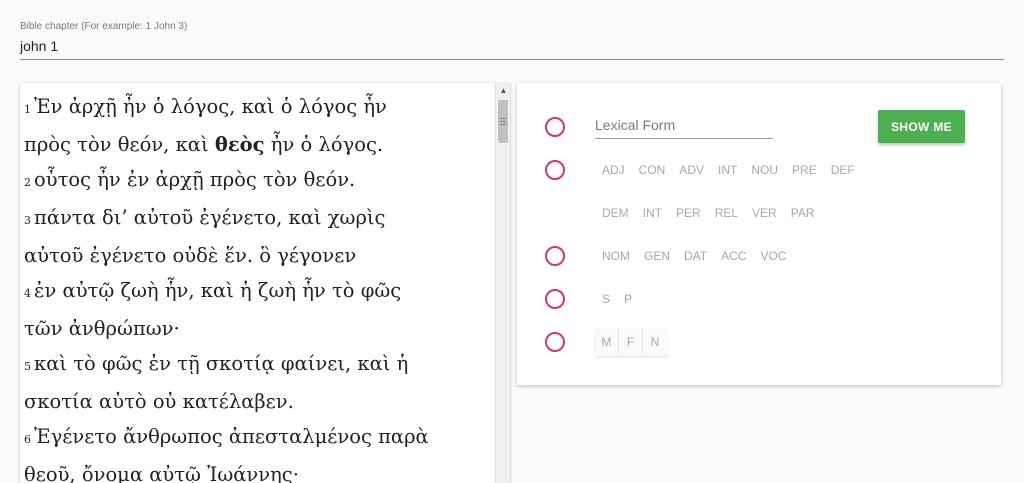 The width and height of the screenshot is (1024, 483). What do you see at coordinates (773, 256) in the screenshot?
I see `case-voc-tag: VOC` at bounding box center [773, 256].